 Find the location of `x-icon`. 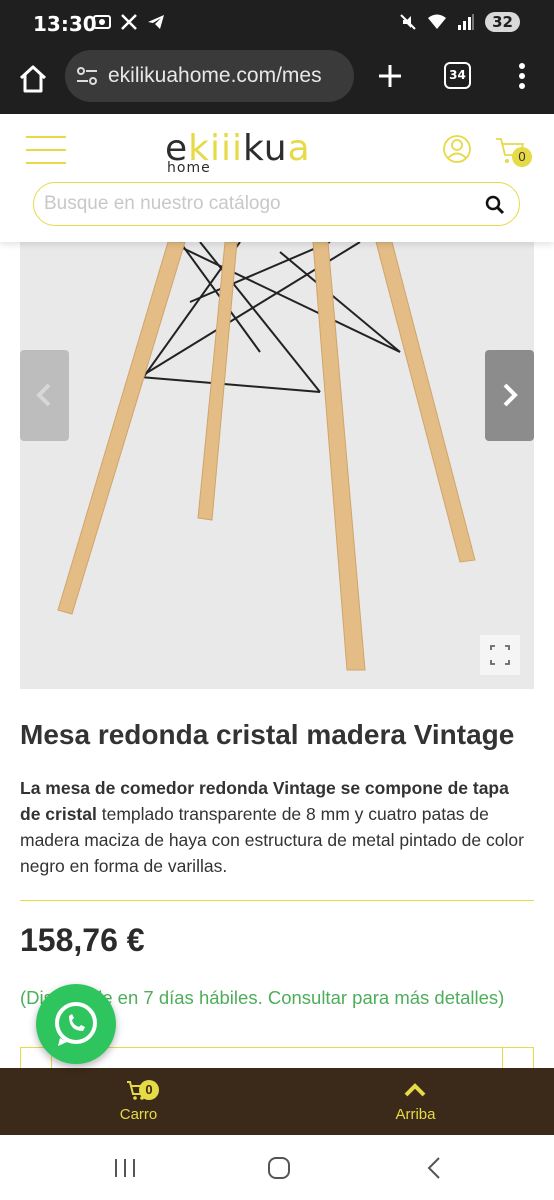

x-icon is located at coordinates (129, 22).